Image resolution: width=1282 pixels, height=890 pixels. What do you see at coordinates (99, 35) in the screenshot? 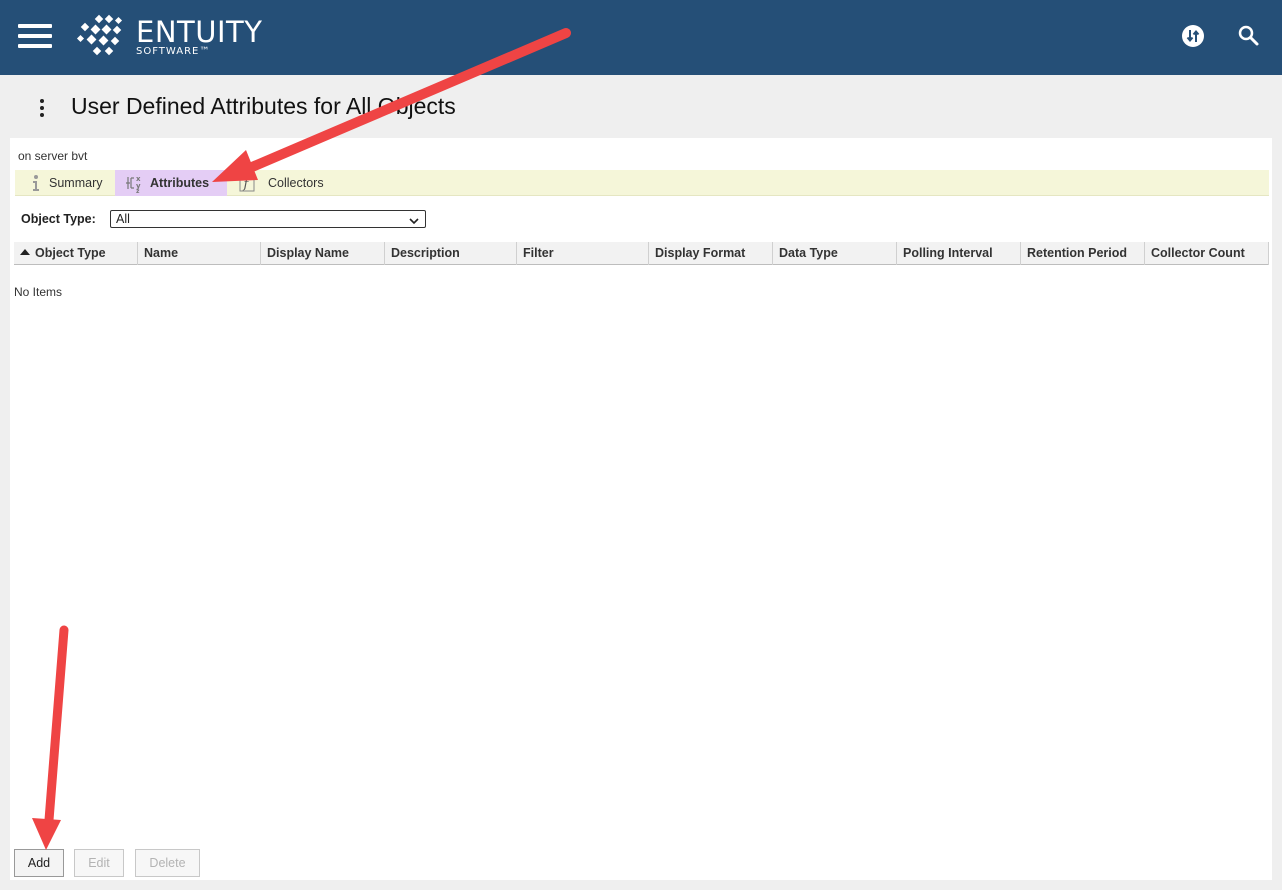
I see `logo-diamond-icon` at bounding box center [99, 35].